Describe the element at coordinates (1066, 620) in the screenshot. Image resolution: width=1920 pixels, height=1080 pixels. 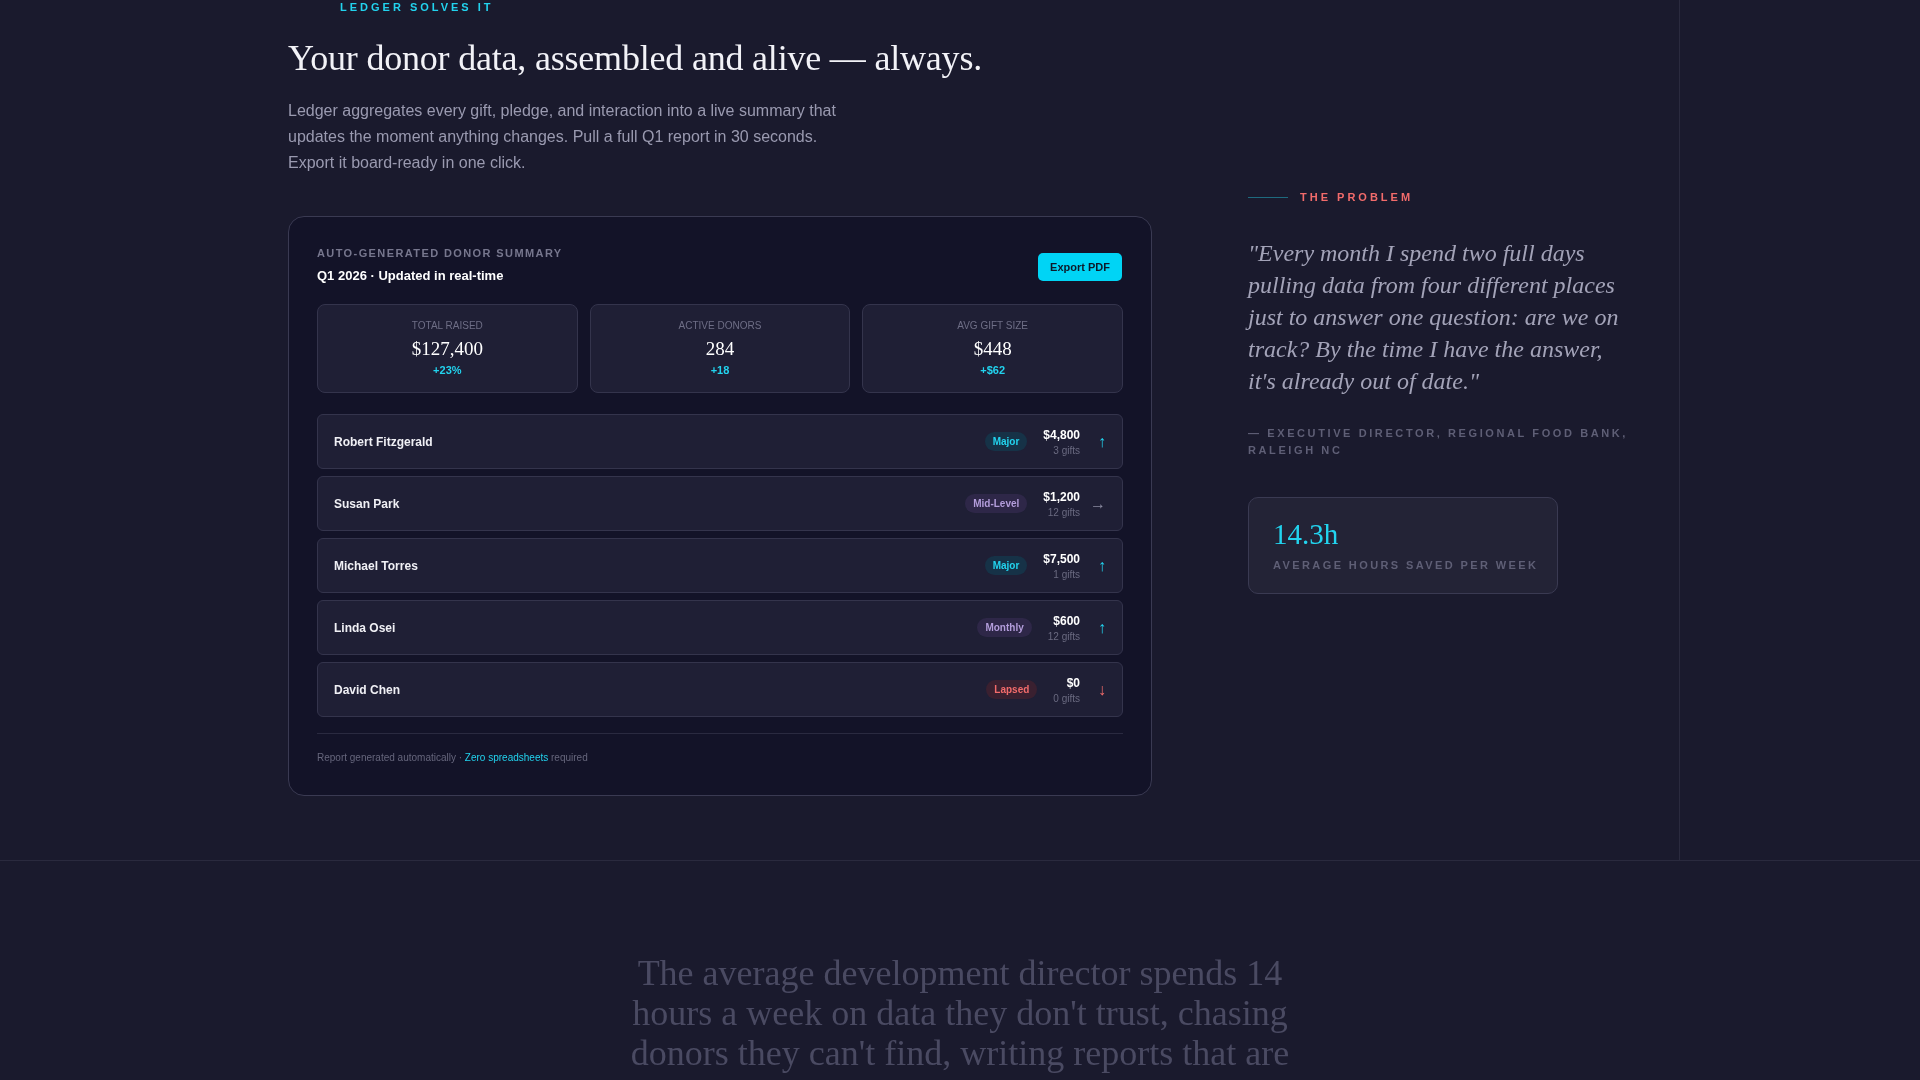
I see `donor-amount: $600` at that location.